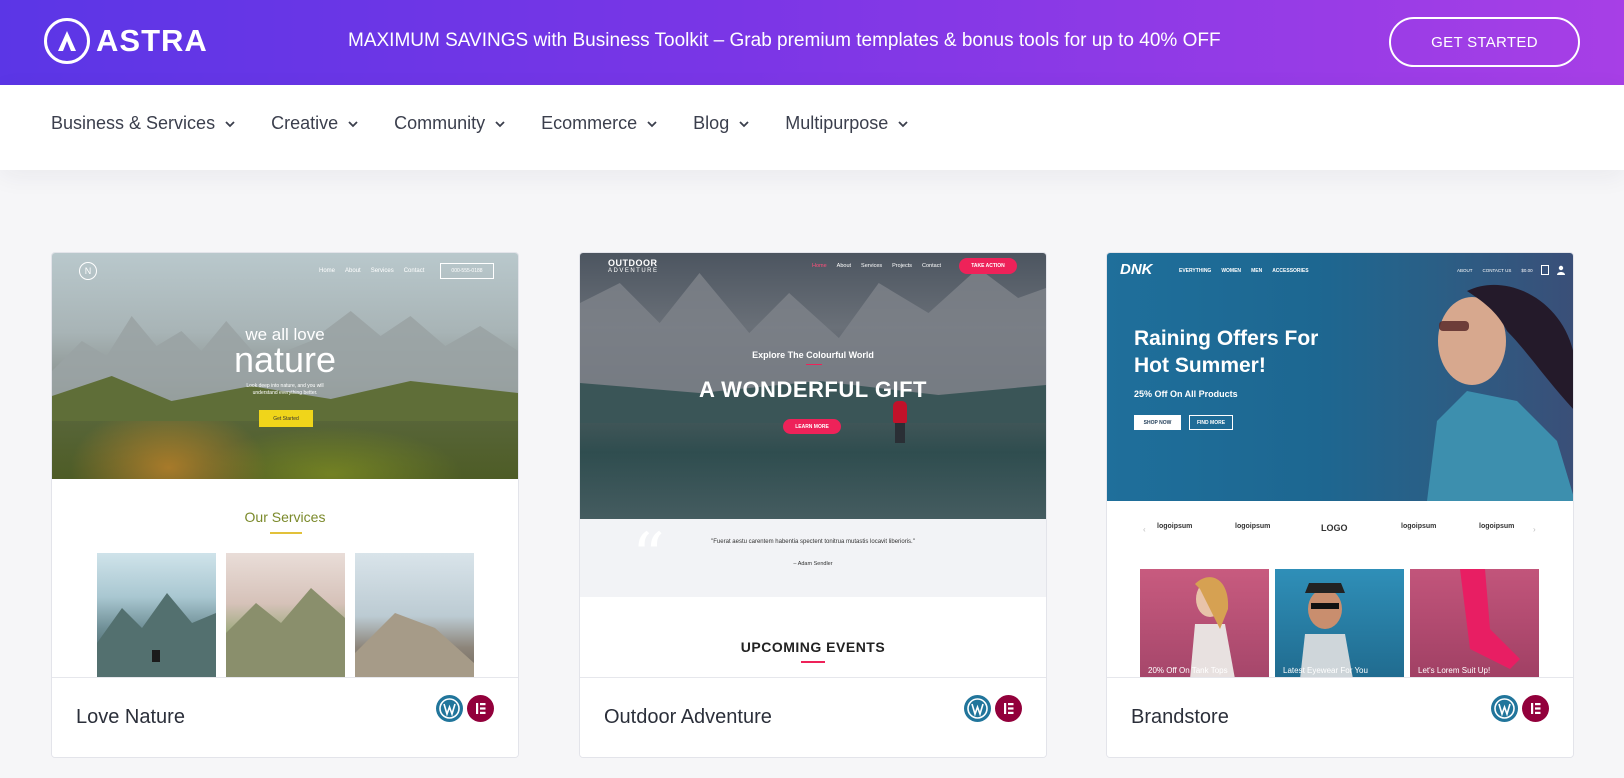 This screenshot has height=778, width=1624. I want to click on preview-nav: Home About Services Contact, so click(371, 271).